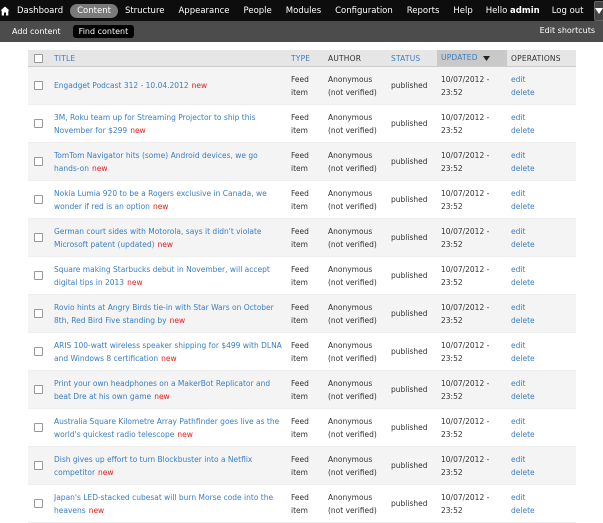  What do you see at coordinates (104, 31) in the screenshot?
I see `shortcut-find-content: Find content` at bounding box center [104, 31].